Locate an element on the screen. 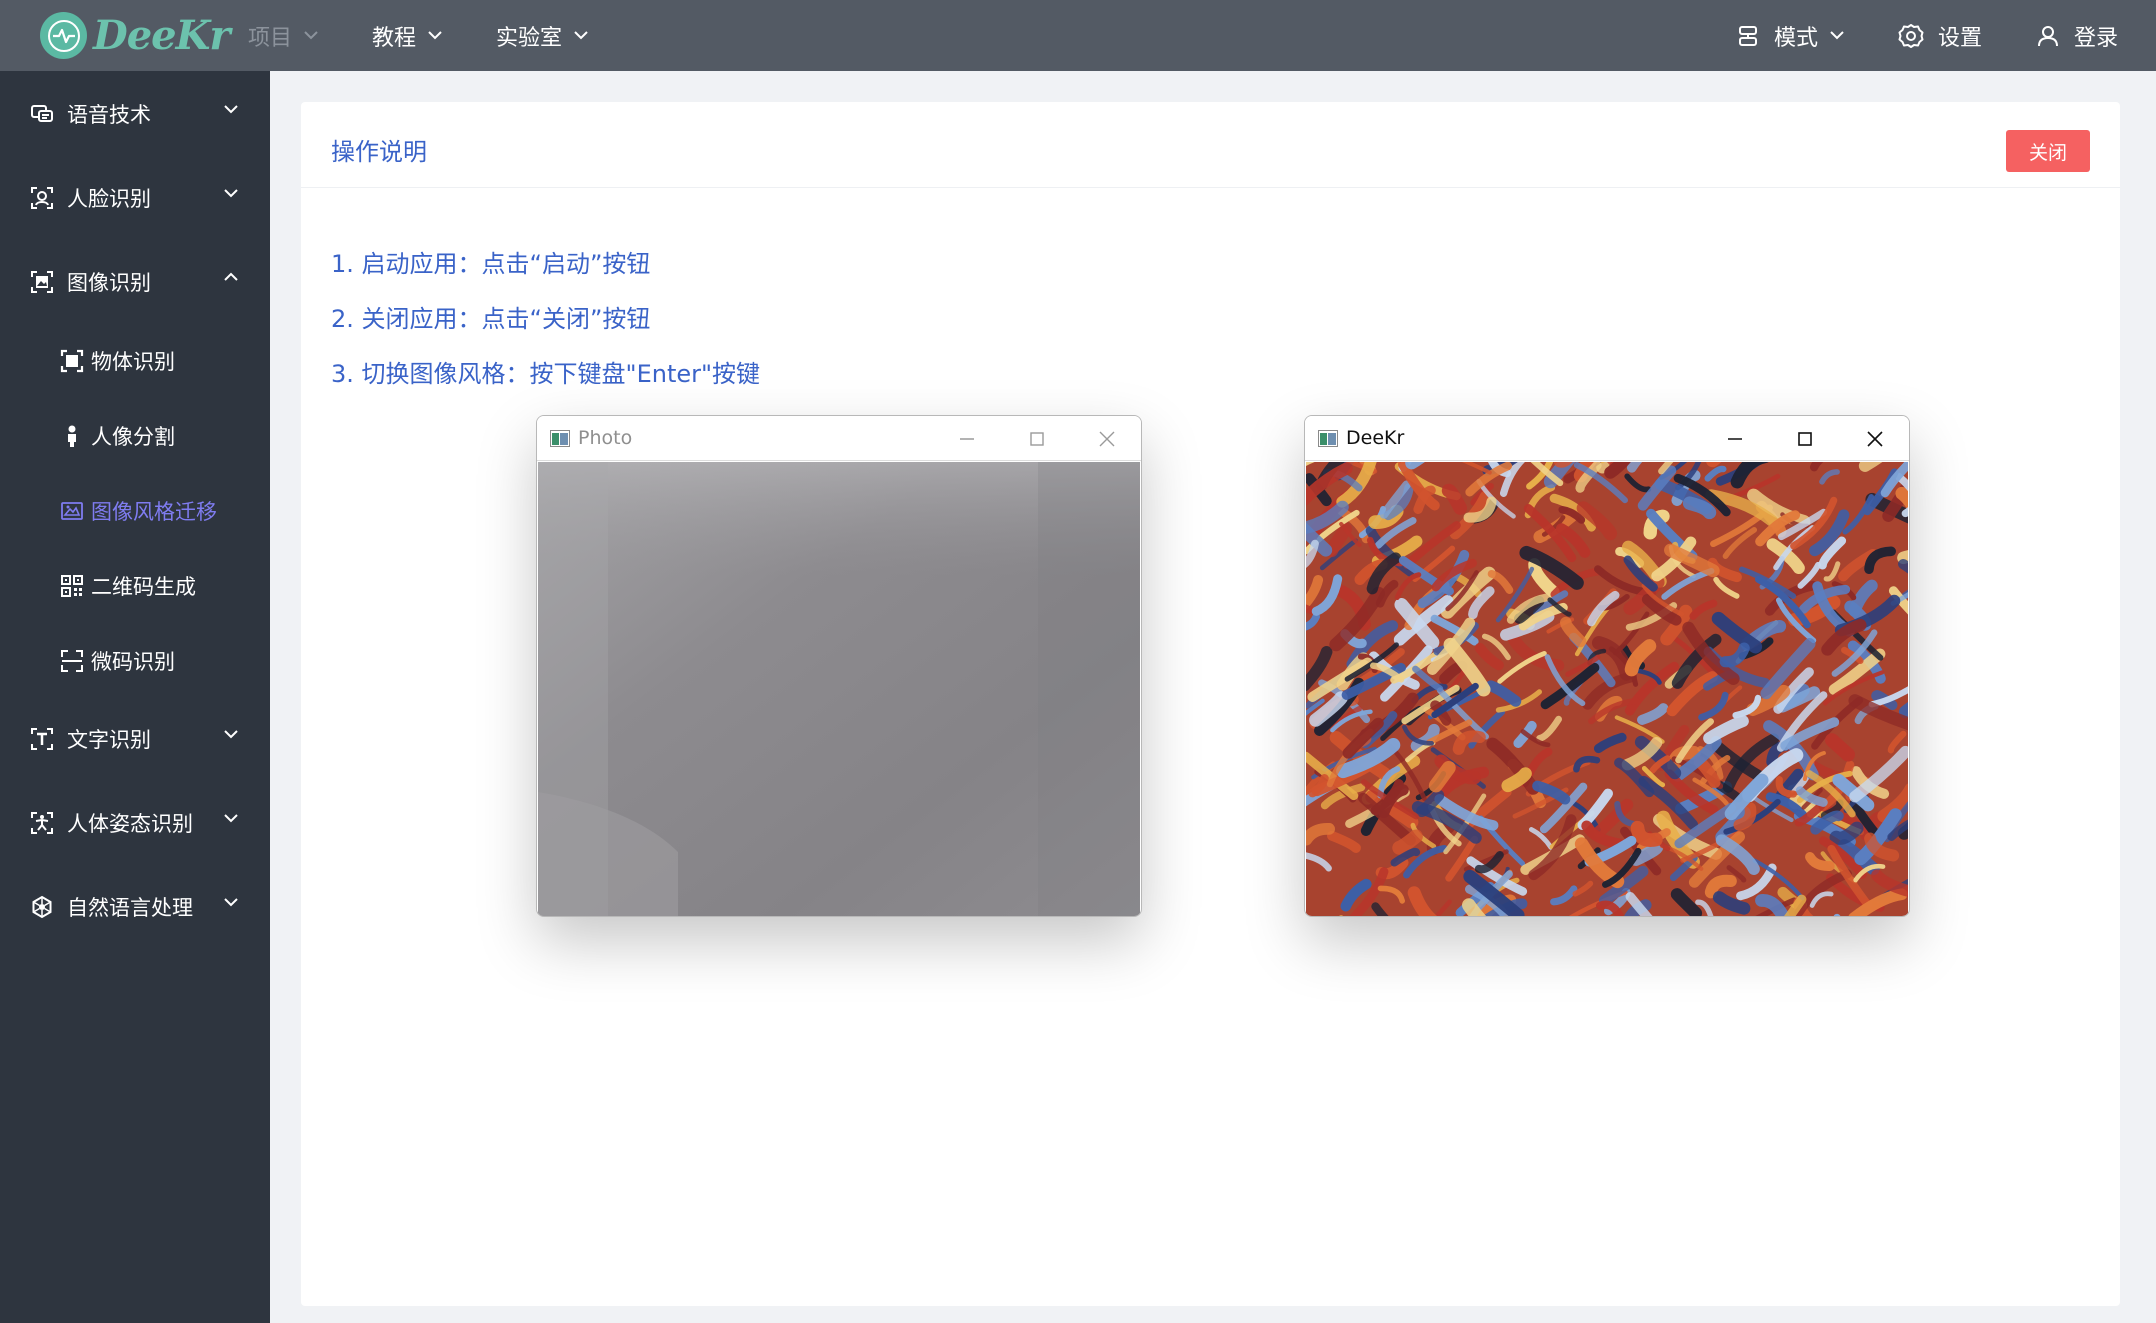  window-titlebar: DeeKr is located at coordinates (1607, 438).